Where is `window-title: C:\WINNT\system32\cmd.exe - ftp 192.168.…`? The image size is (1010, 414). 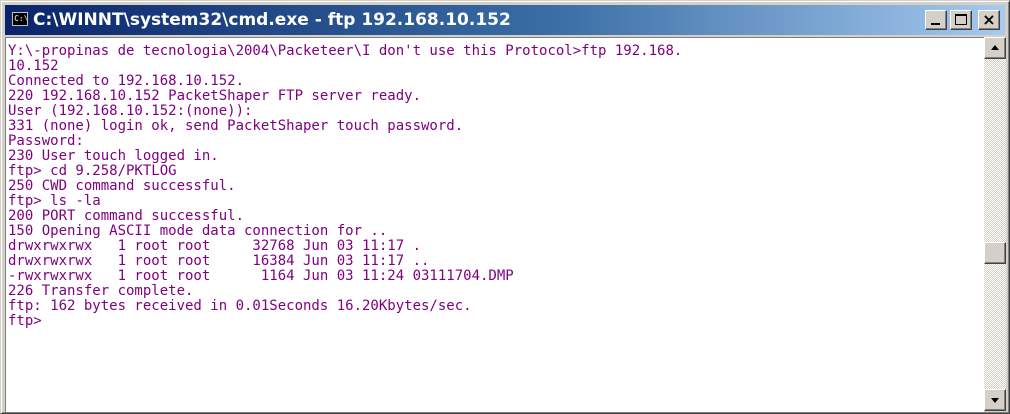
window-title: C:\WINNT\system32\cmd.exe - ftp 192.168.… is located at coordinates (272, 20).